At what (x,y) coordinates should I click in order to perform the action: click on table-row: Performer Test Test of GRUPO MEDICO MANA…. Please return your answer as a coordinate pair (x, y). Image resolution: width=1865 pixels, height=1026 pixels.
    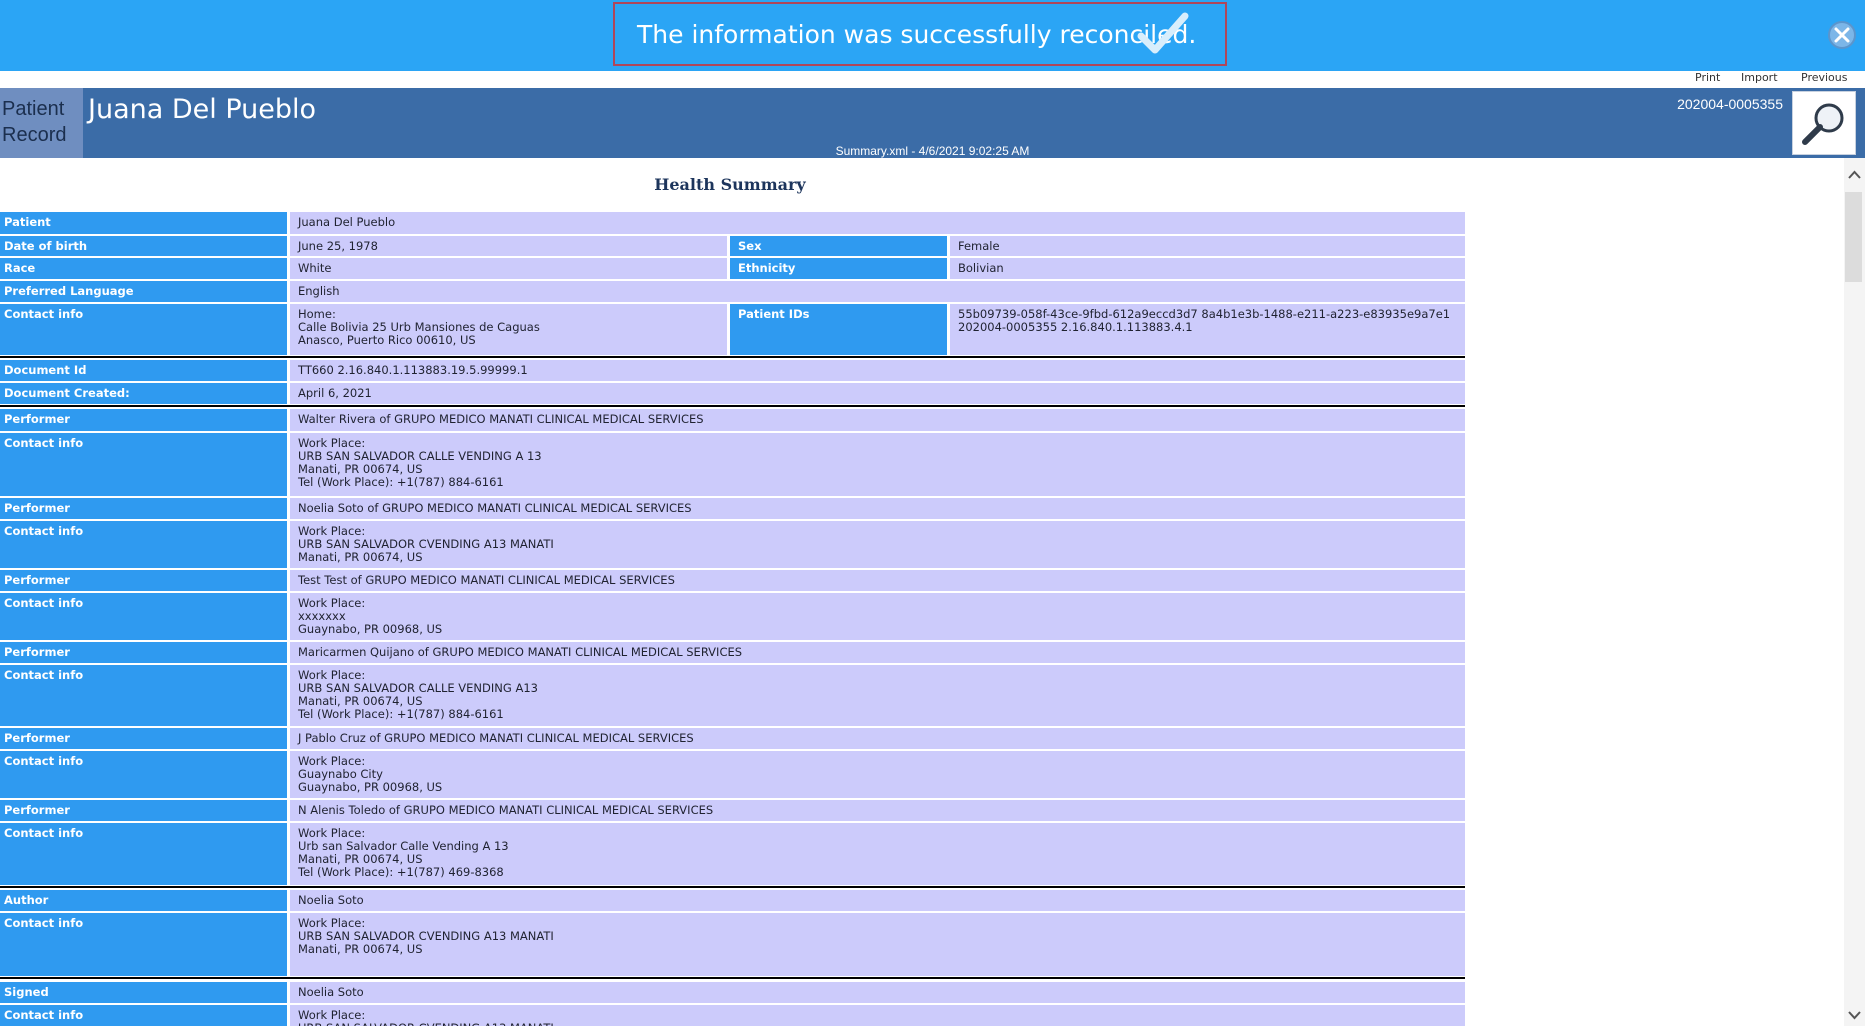
    Looking at the image, I should click on (732, 580).